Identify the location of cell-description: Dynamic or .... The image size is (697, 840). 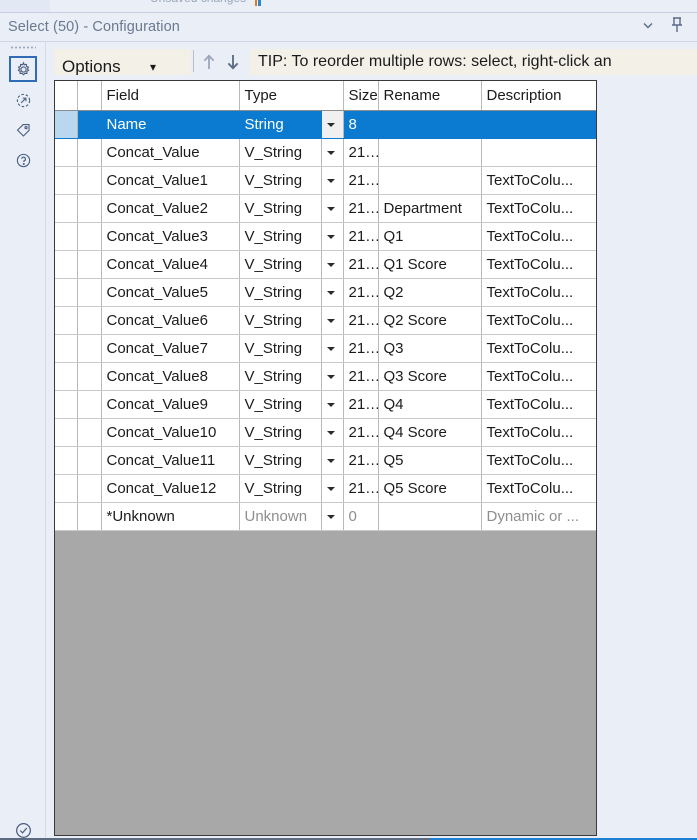
(538, 516).